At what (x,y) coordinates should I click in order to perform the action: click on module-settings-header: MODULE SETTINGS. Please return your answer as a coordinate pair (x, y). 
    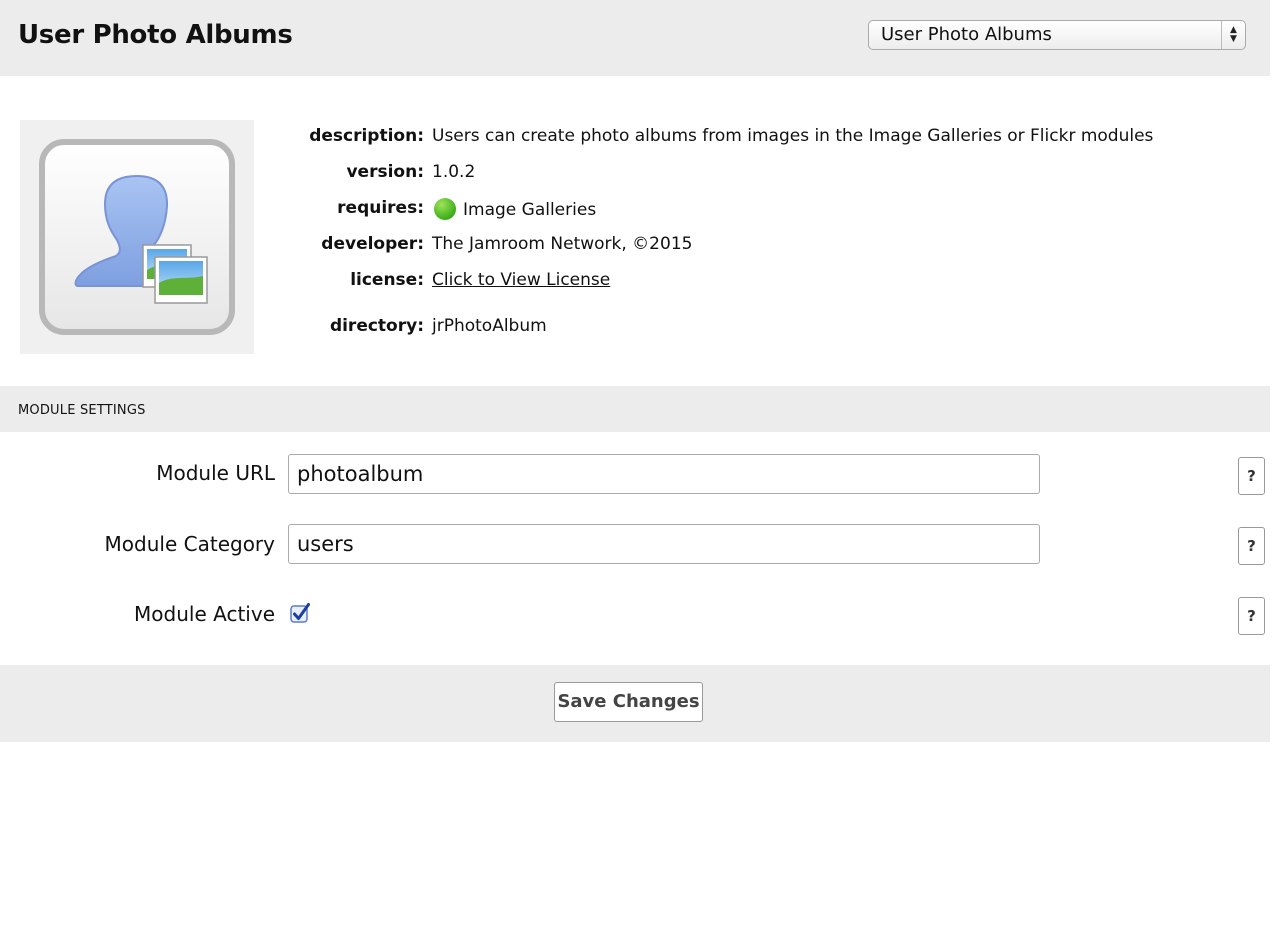
    Looking at the image, I should click on (635, 409).